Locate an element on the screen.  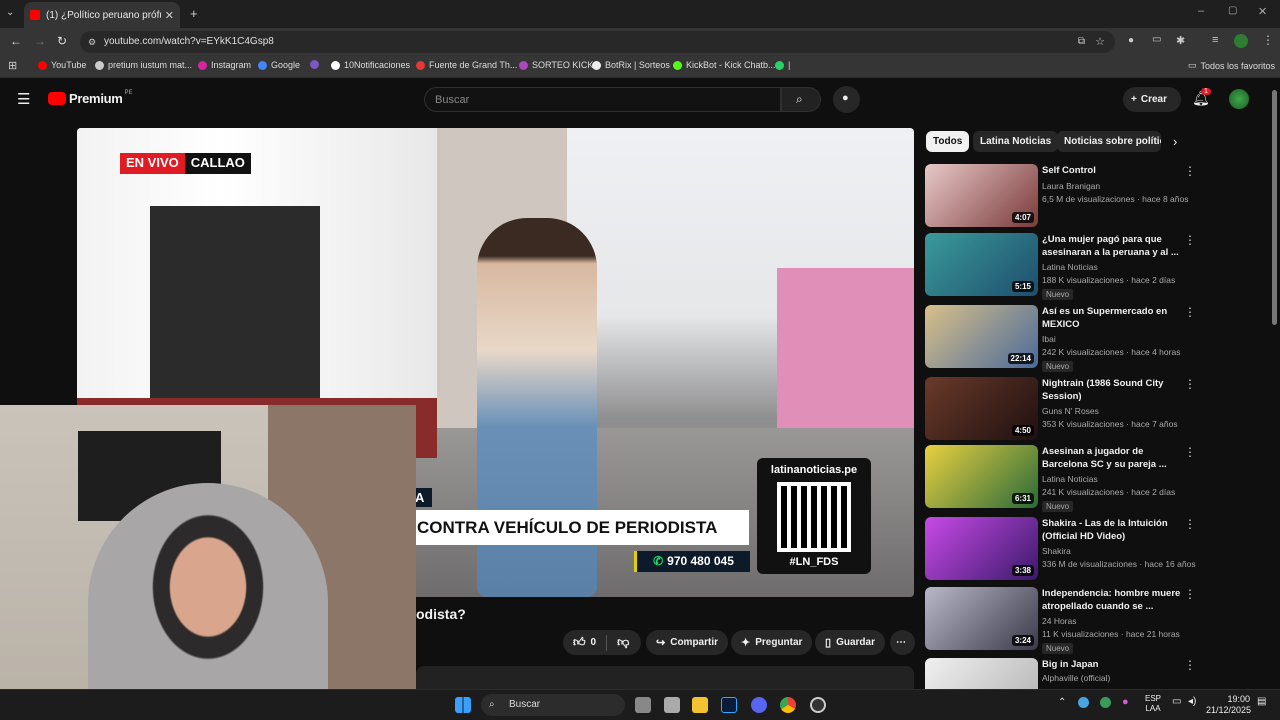
obs-icon is located at coordinates (818, 705).